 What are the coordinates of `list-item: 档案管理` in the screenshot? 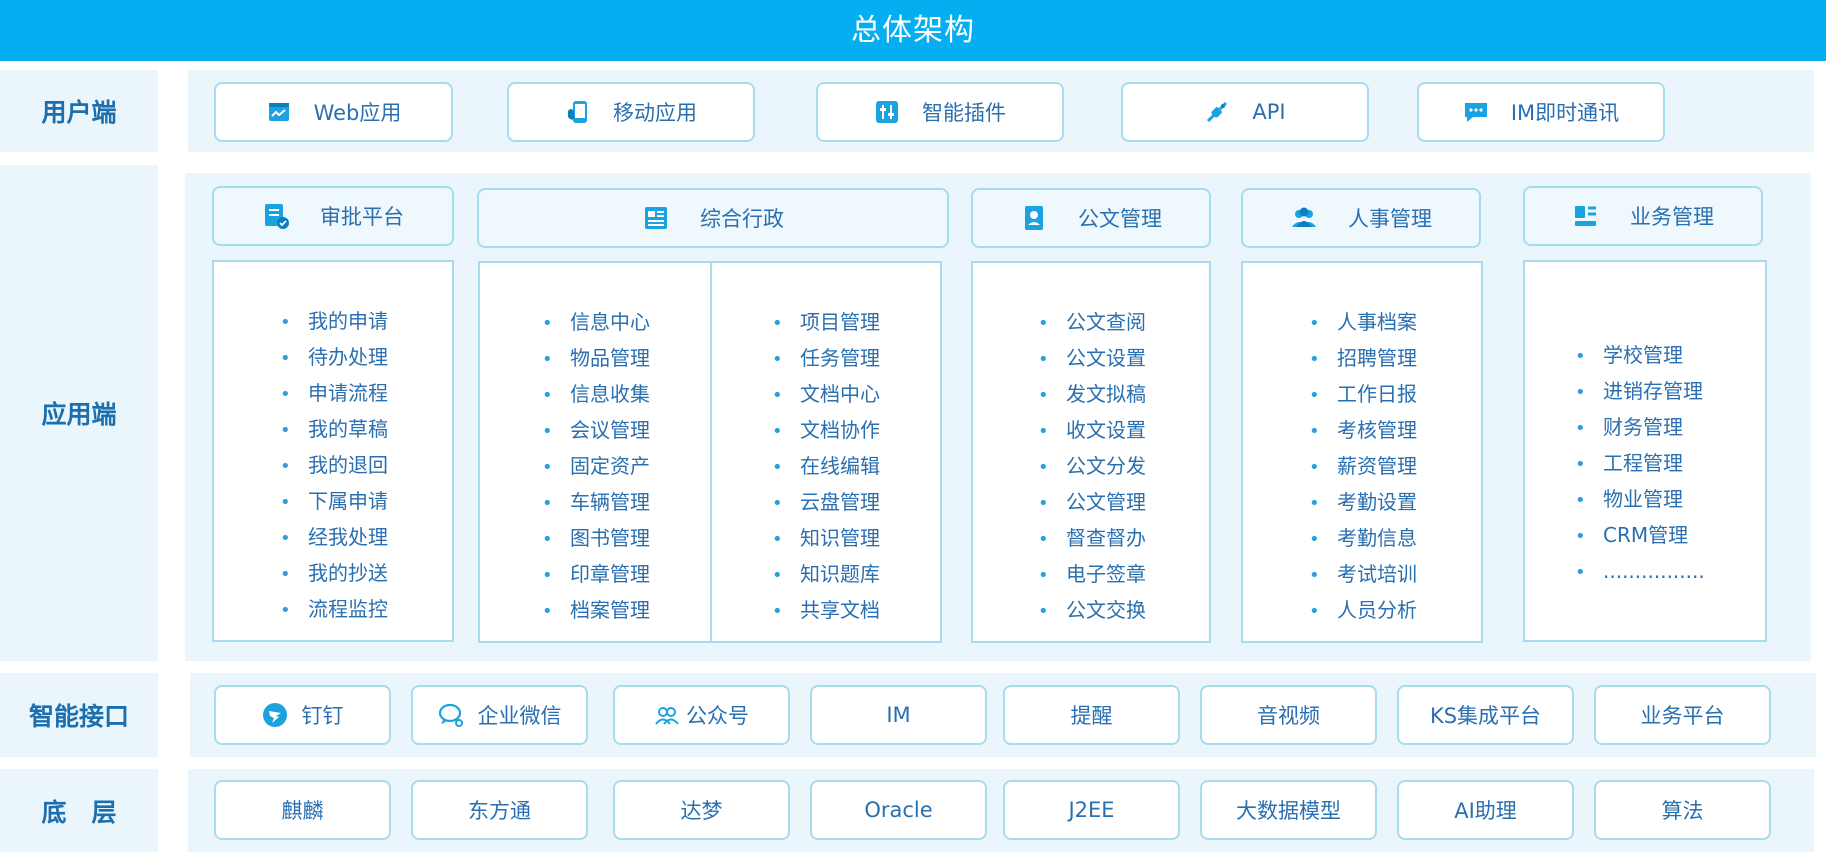 It's located at (596, 611).